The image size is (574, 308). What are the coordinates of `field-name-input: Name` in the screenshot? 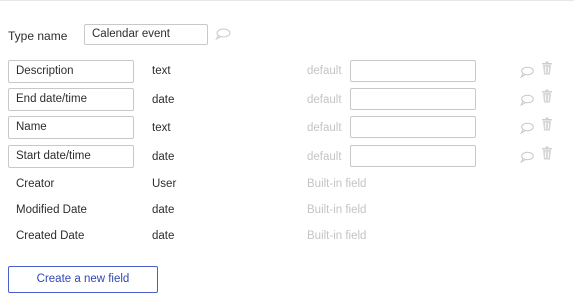 It's located at (71, 127).